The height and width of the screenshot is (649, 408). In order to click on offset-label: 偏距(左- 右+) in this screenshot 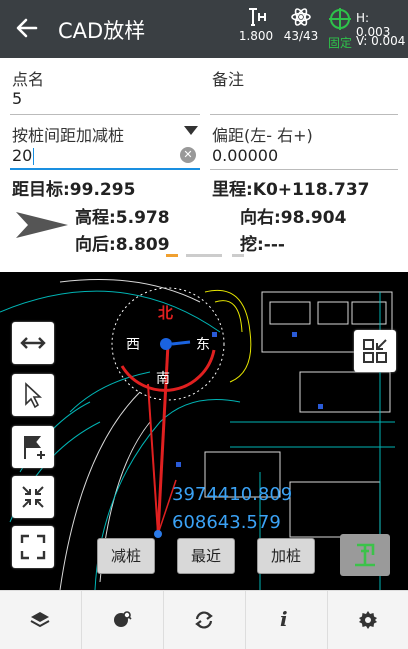, I will do `click(262, 135)`.